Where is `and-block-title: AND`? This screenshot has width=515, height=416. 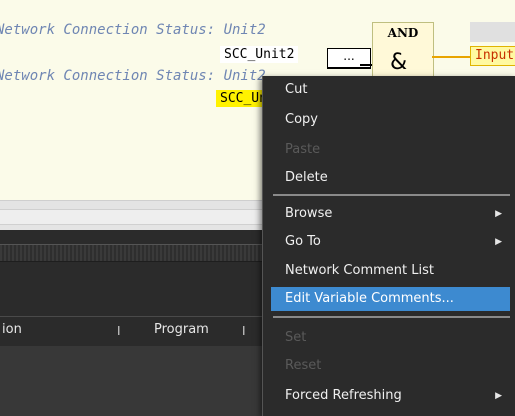
and-block-title: AND is located at coordinates (403, 33).